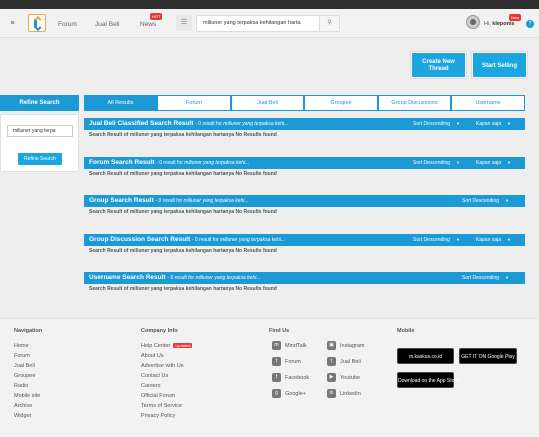 Image resolution: width=539 pixels, height=437 pixels. I want to click on mobile-site-badge: m.kaskus.co.id, so click(425, 356).